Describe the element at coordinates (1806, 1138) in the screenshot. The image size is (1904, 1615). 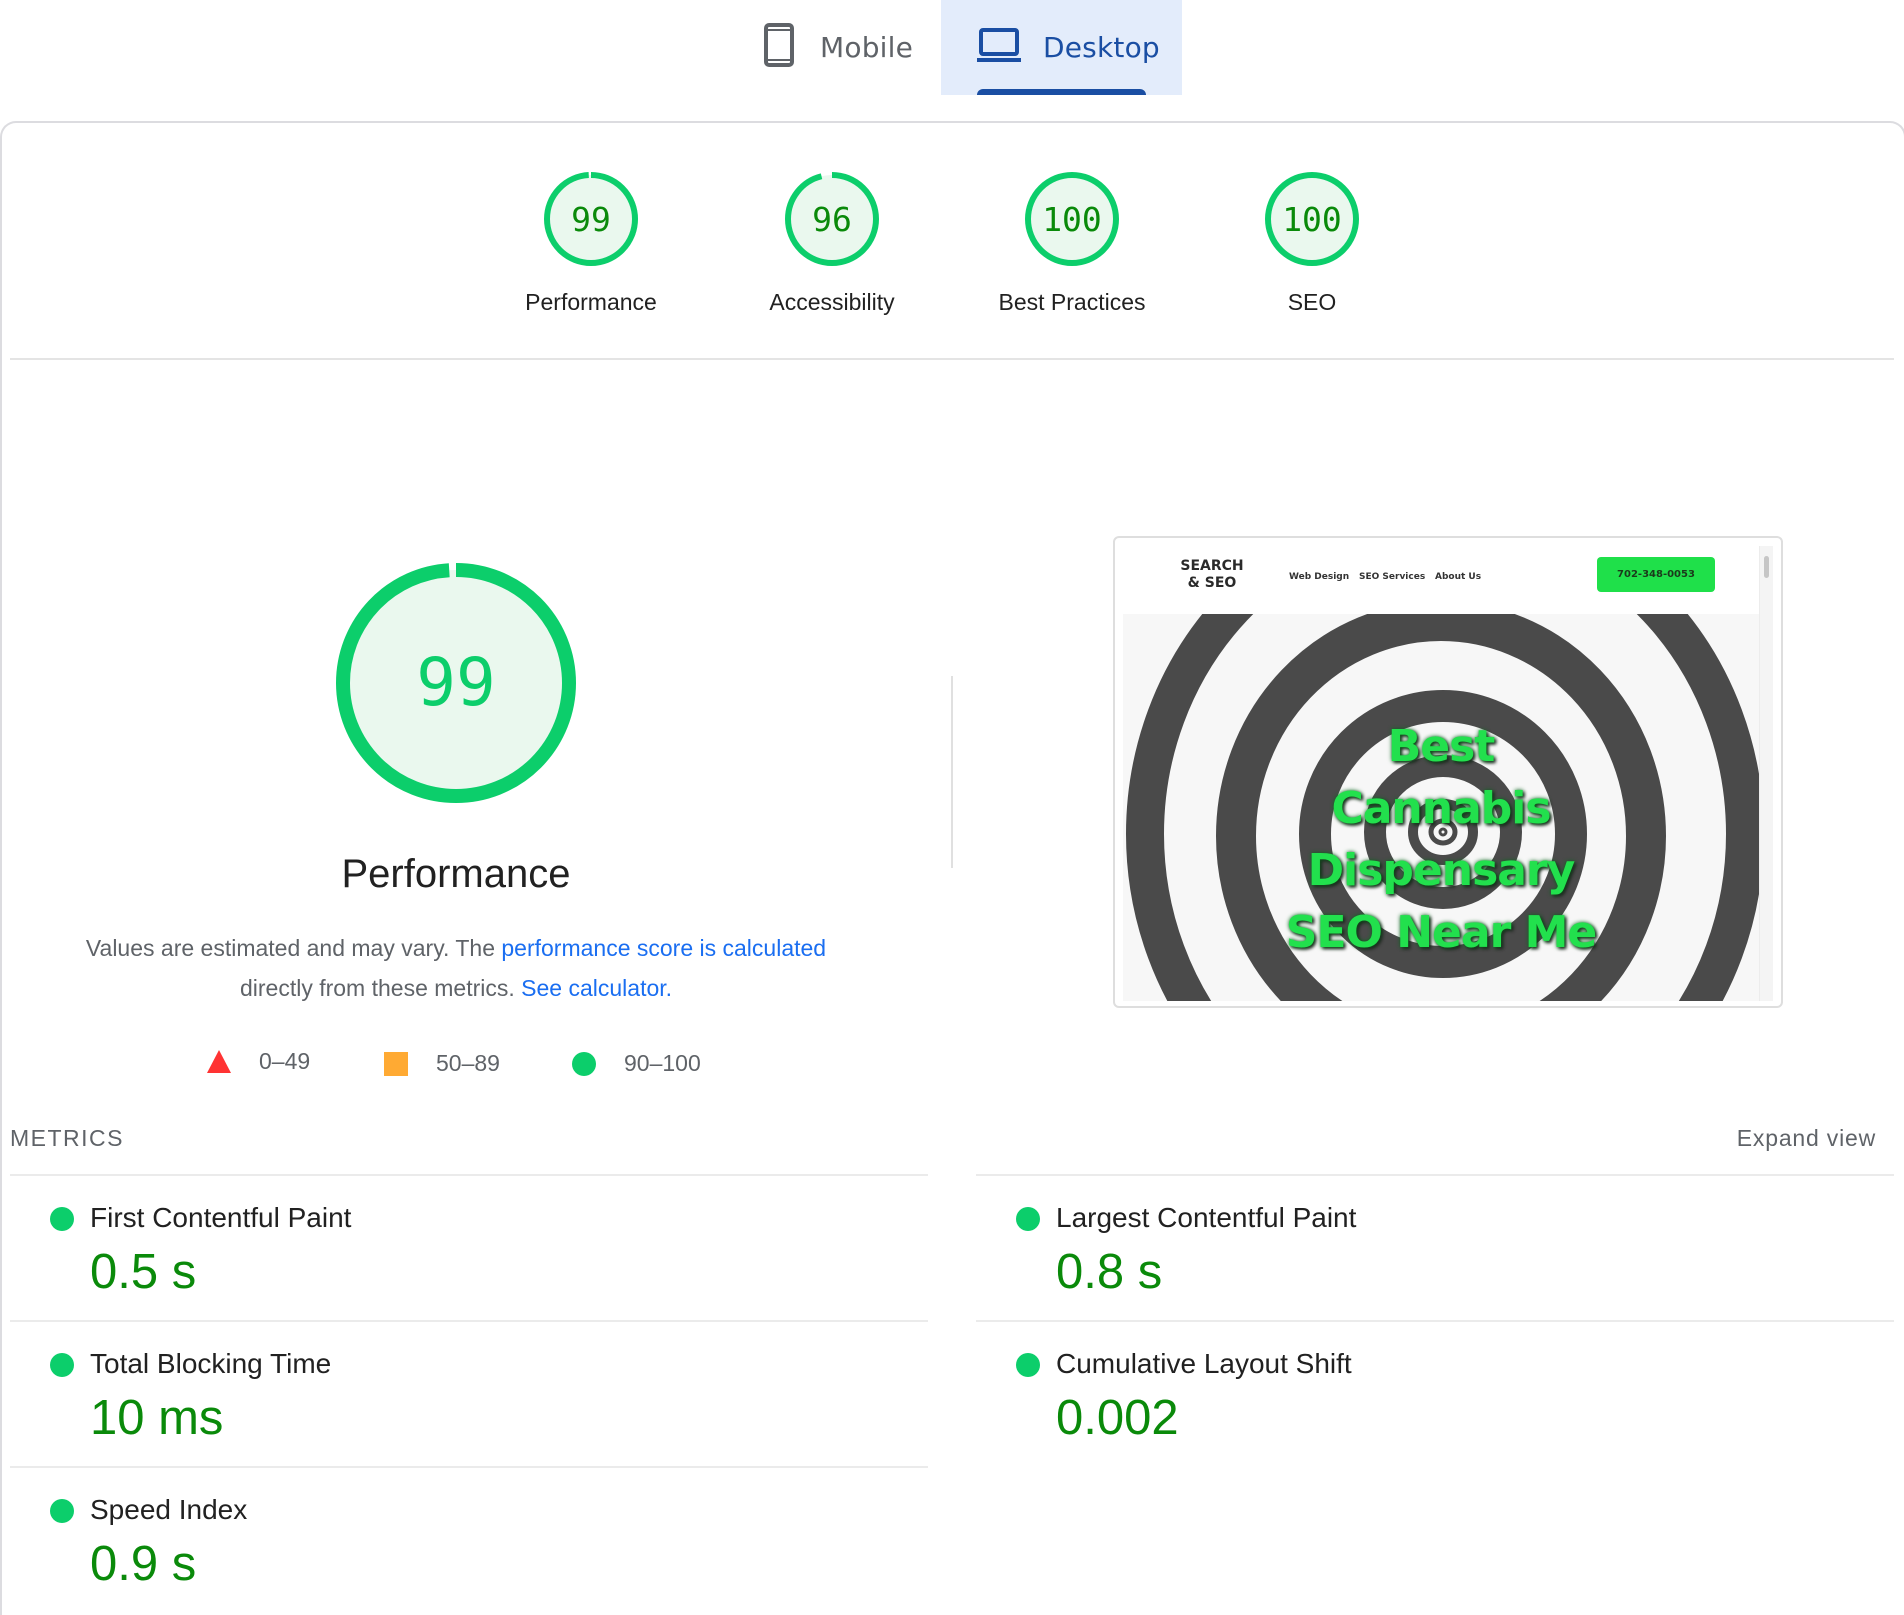
I see `expand-view-button: Expand view` at that location.